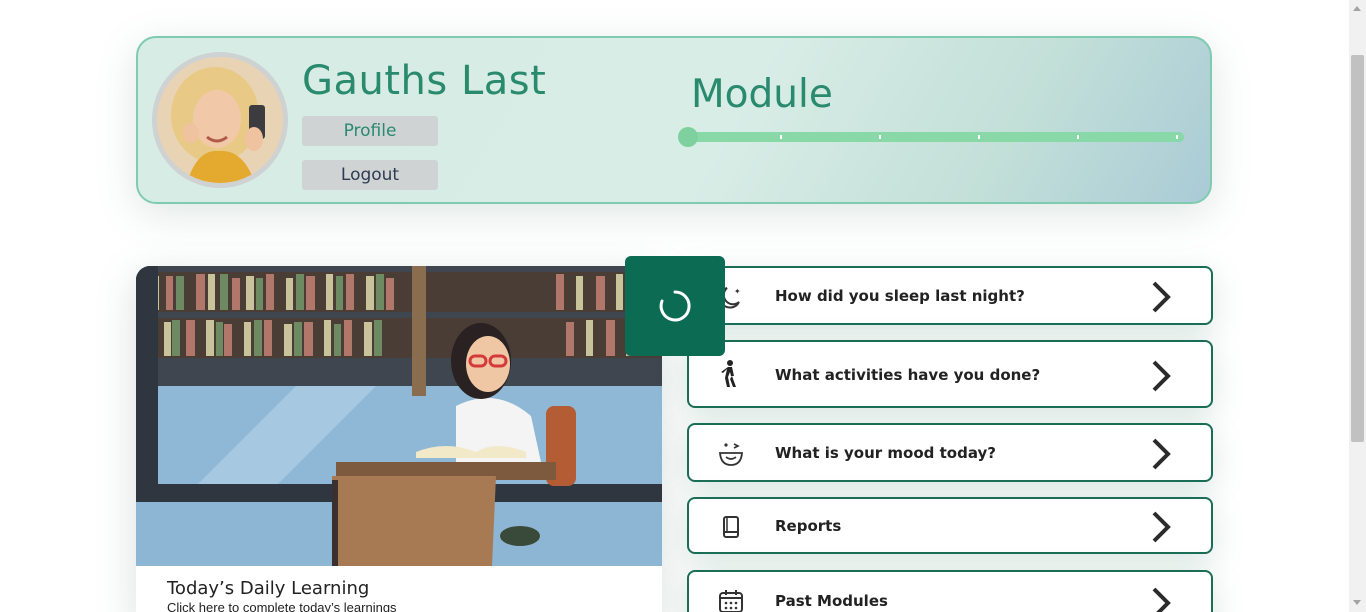 The image size is (1366, 612). What do you see at coordinates (424, 81) in the screenshot?
I see `user-name: Gauths Last` at bounding box center [424, 81].